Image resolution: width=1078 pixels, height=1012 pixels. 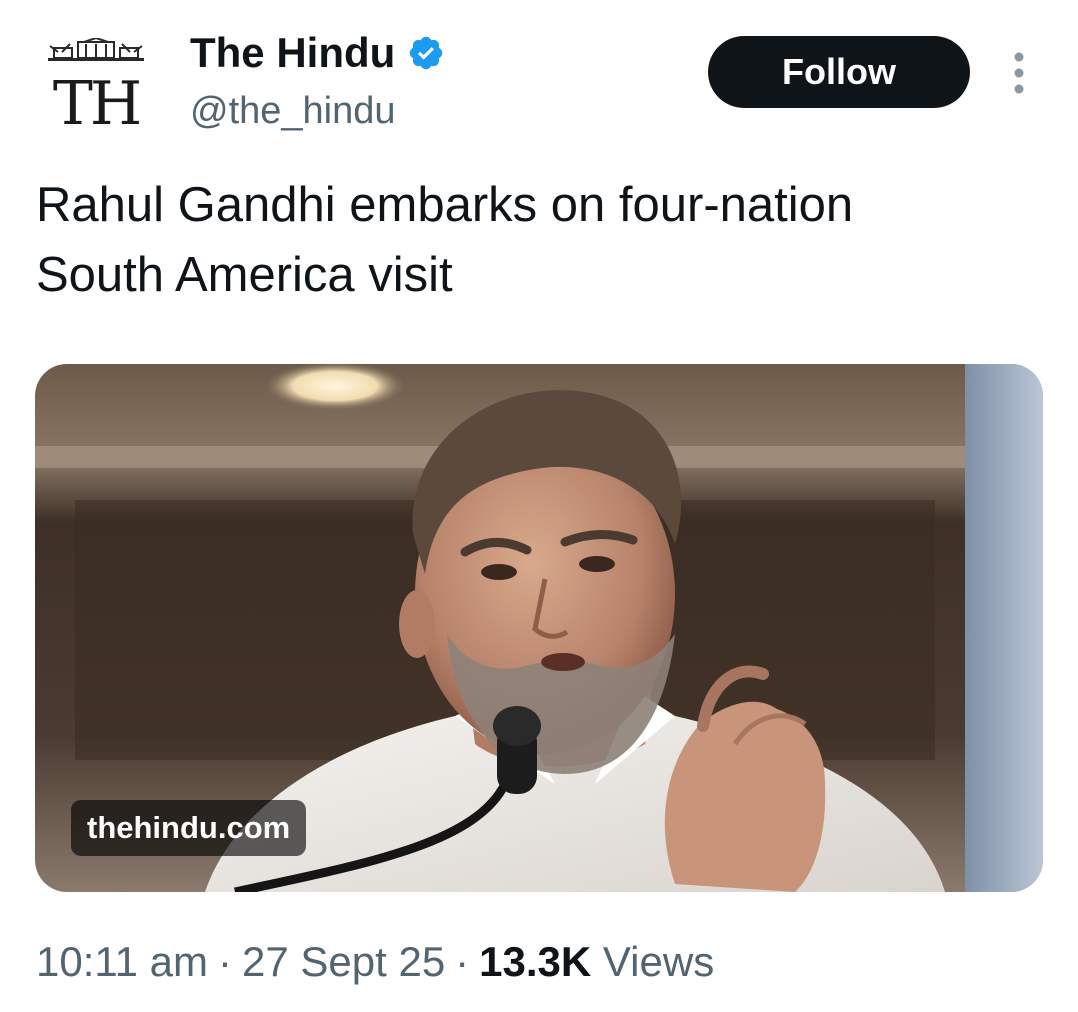 What do you see at coordinates (97, 104) in the screenshot?
I see `logo-text: TH` at bounding box center [97, 104].